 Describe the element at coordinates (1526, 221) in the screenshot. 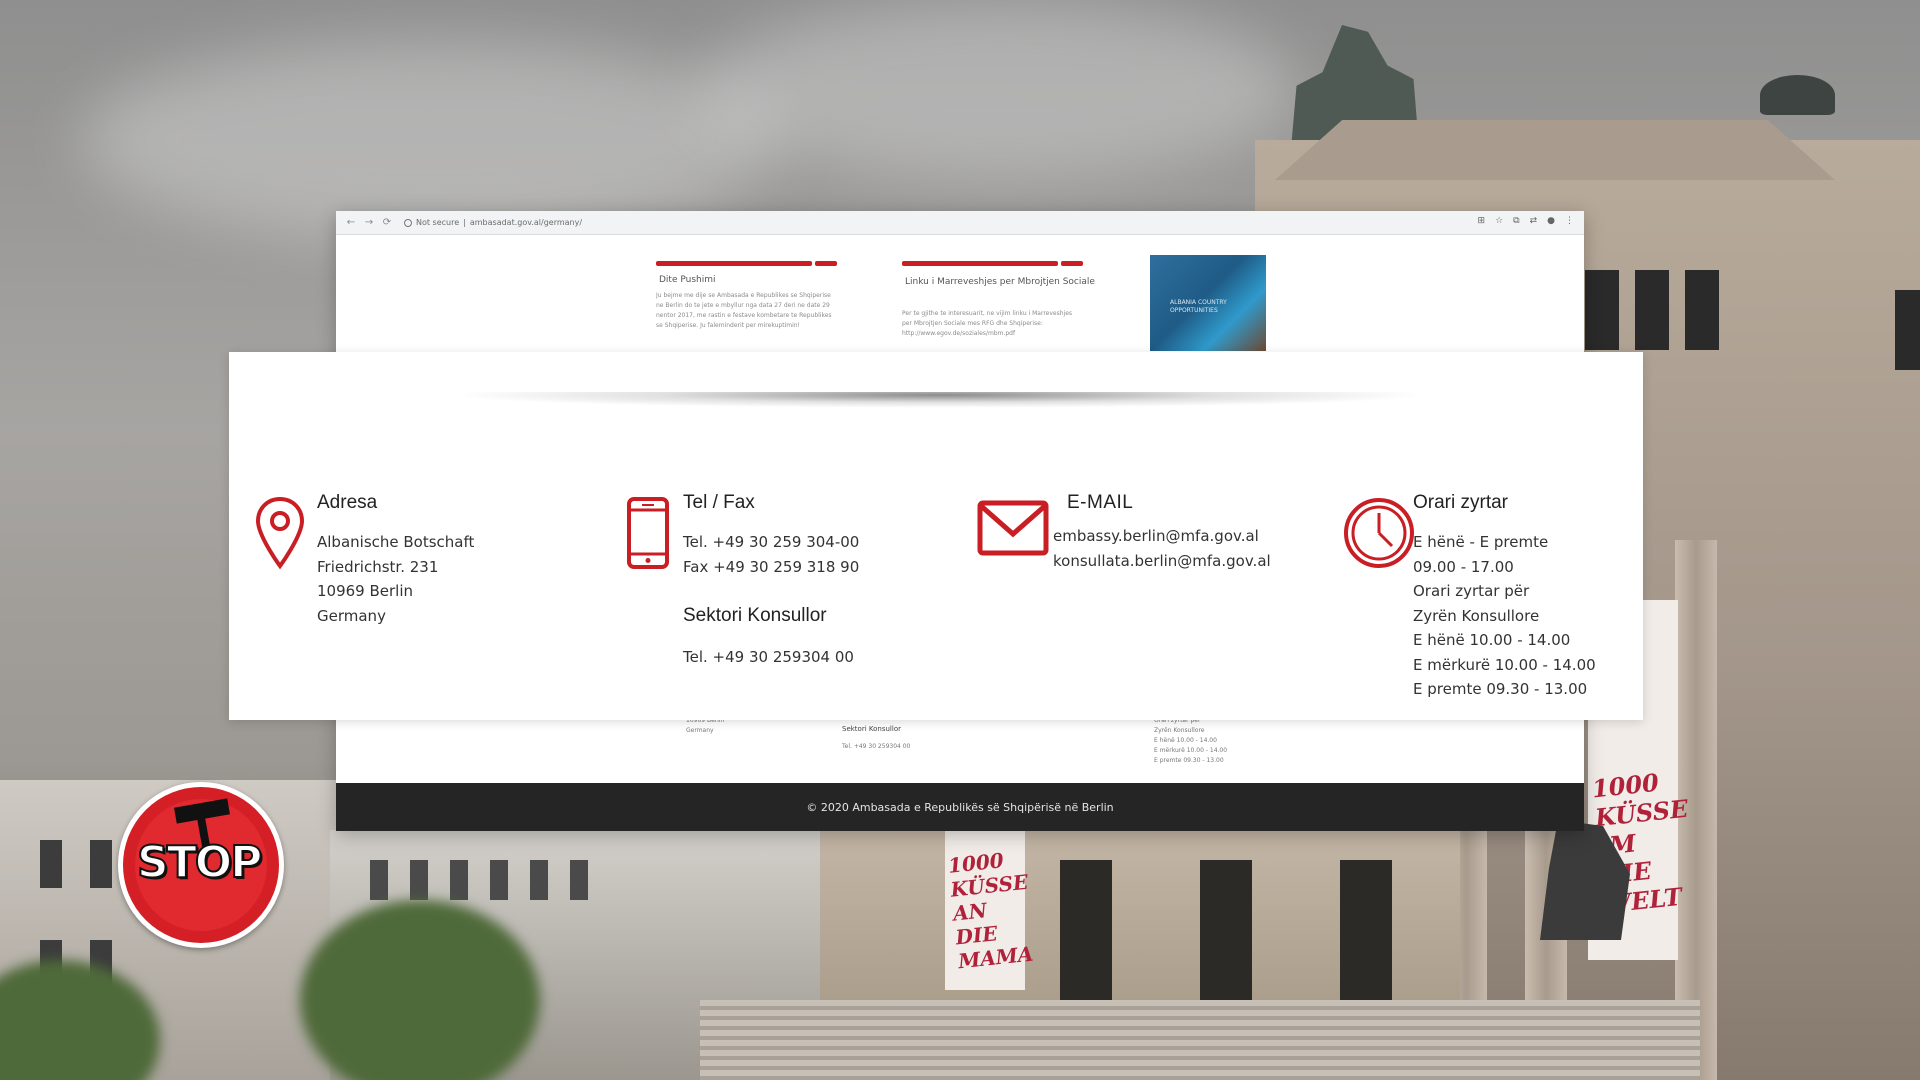

I see `browser-toolbar: ⊞ ☆ ⧉ ⇄ ● ⋮` at that location.